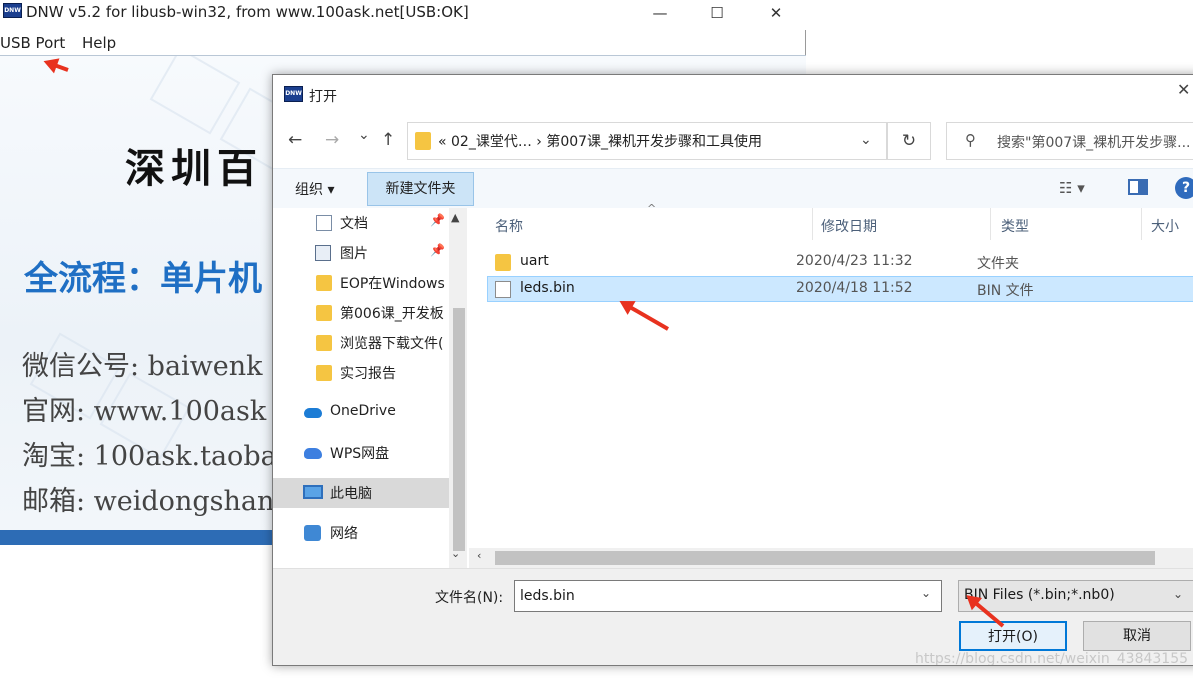  I want to click on view-options-icon: ☷ ▾, so click(1072, 188).